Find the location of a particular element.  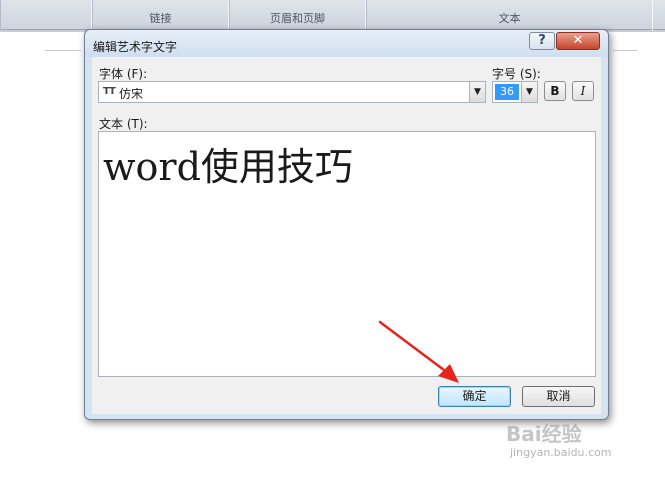

baidu-watermark: Bai经验 jingyan.baidu.com is located at coordinates (571, 443).